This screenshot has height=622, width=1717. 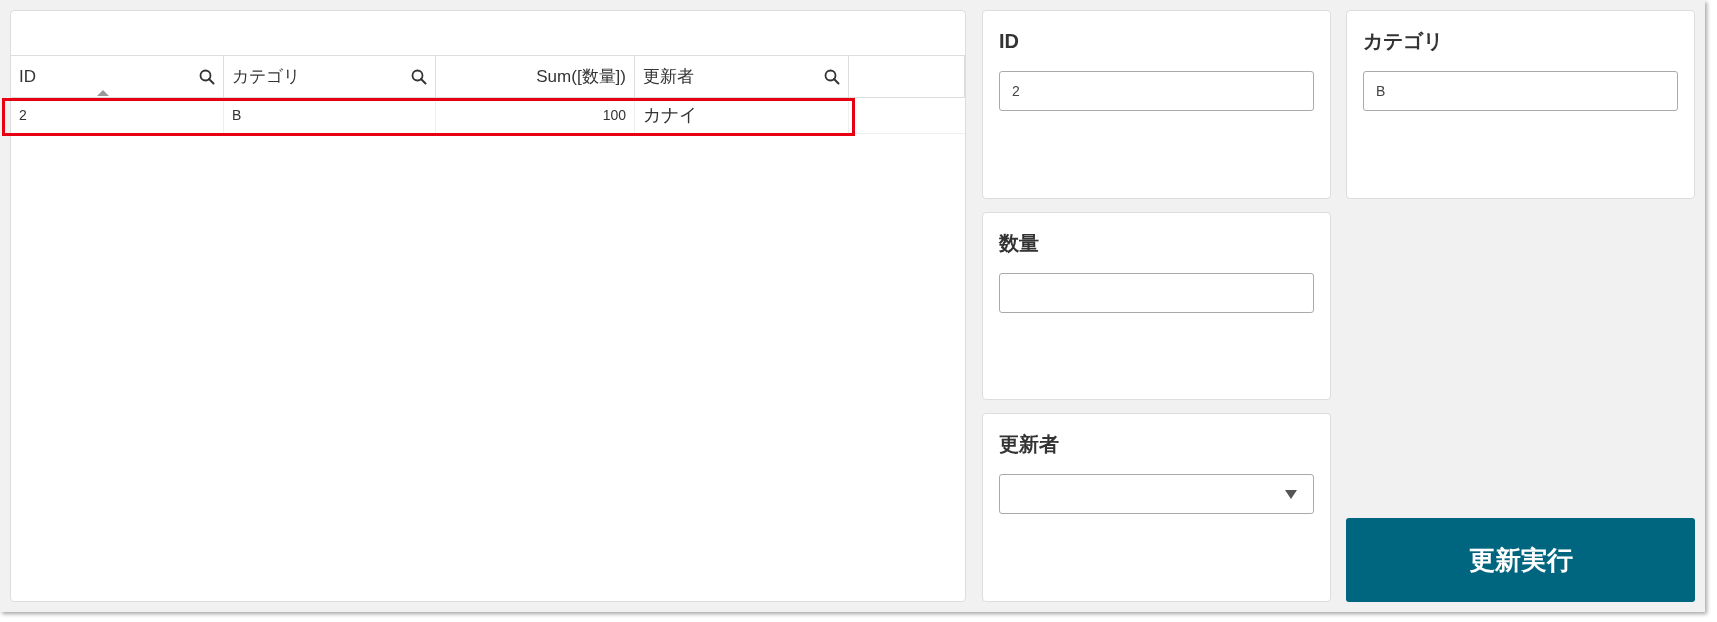 What do you see at coordinates (1520, 91) in the screenshot?
I see `input-field: B` at bounding box center [1520, 91].